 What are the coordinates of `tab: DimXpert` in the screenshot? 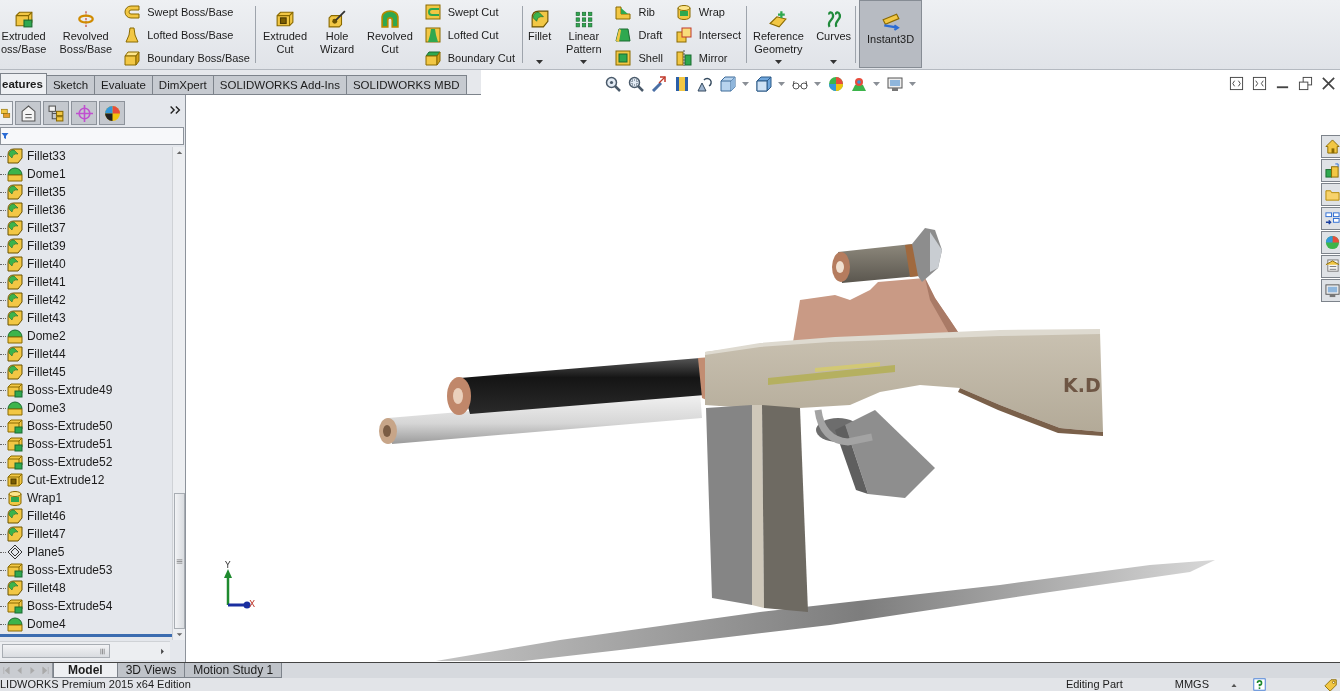 It's located at (182, 84).